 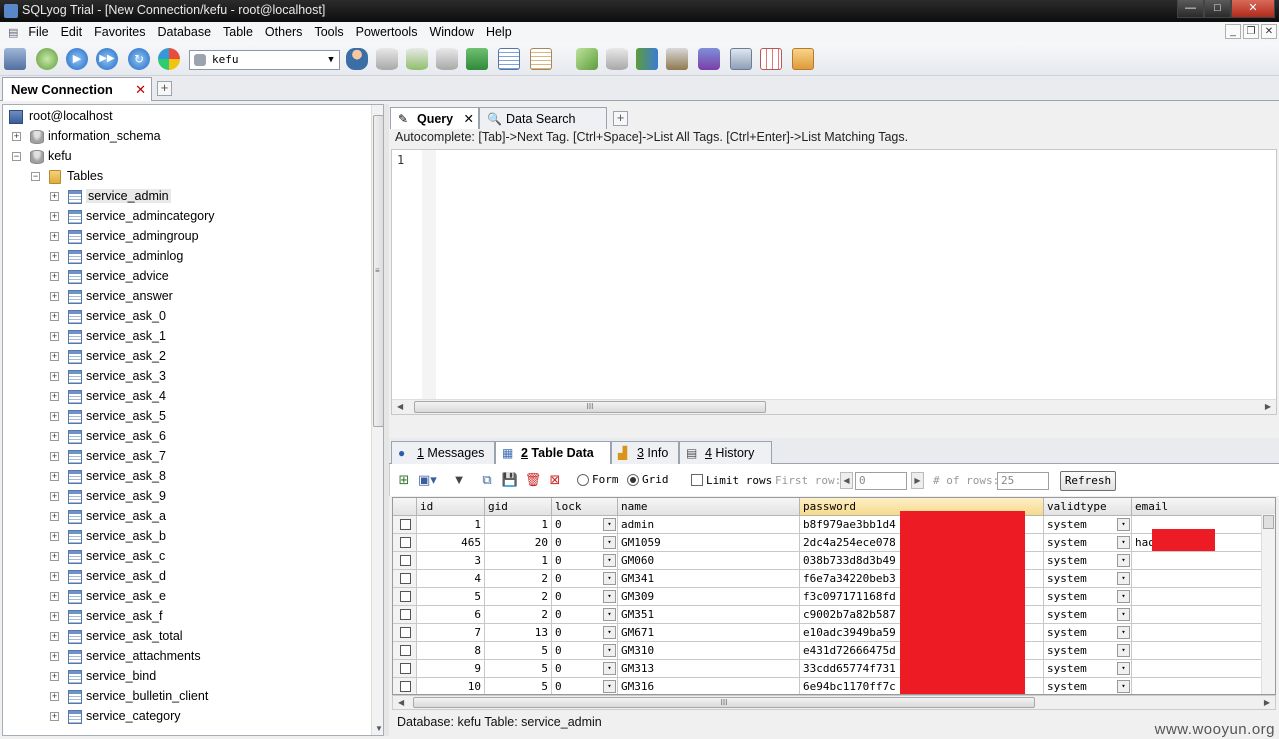 What do you see at coordinates (357, 59) in the screenshot?
I see `user-manager-icon` at bounding box center [357, 59].